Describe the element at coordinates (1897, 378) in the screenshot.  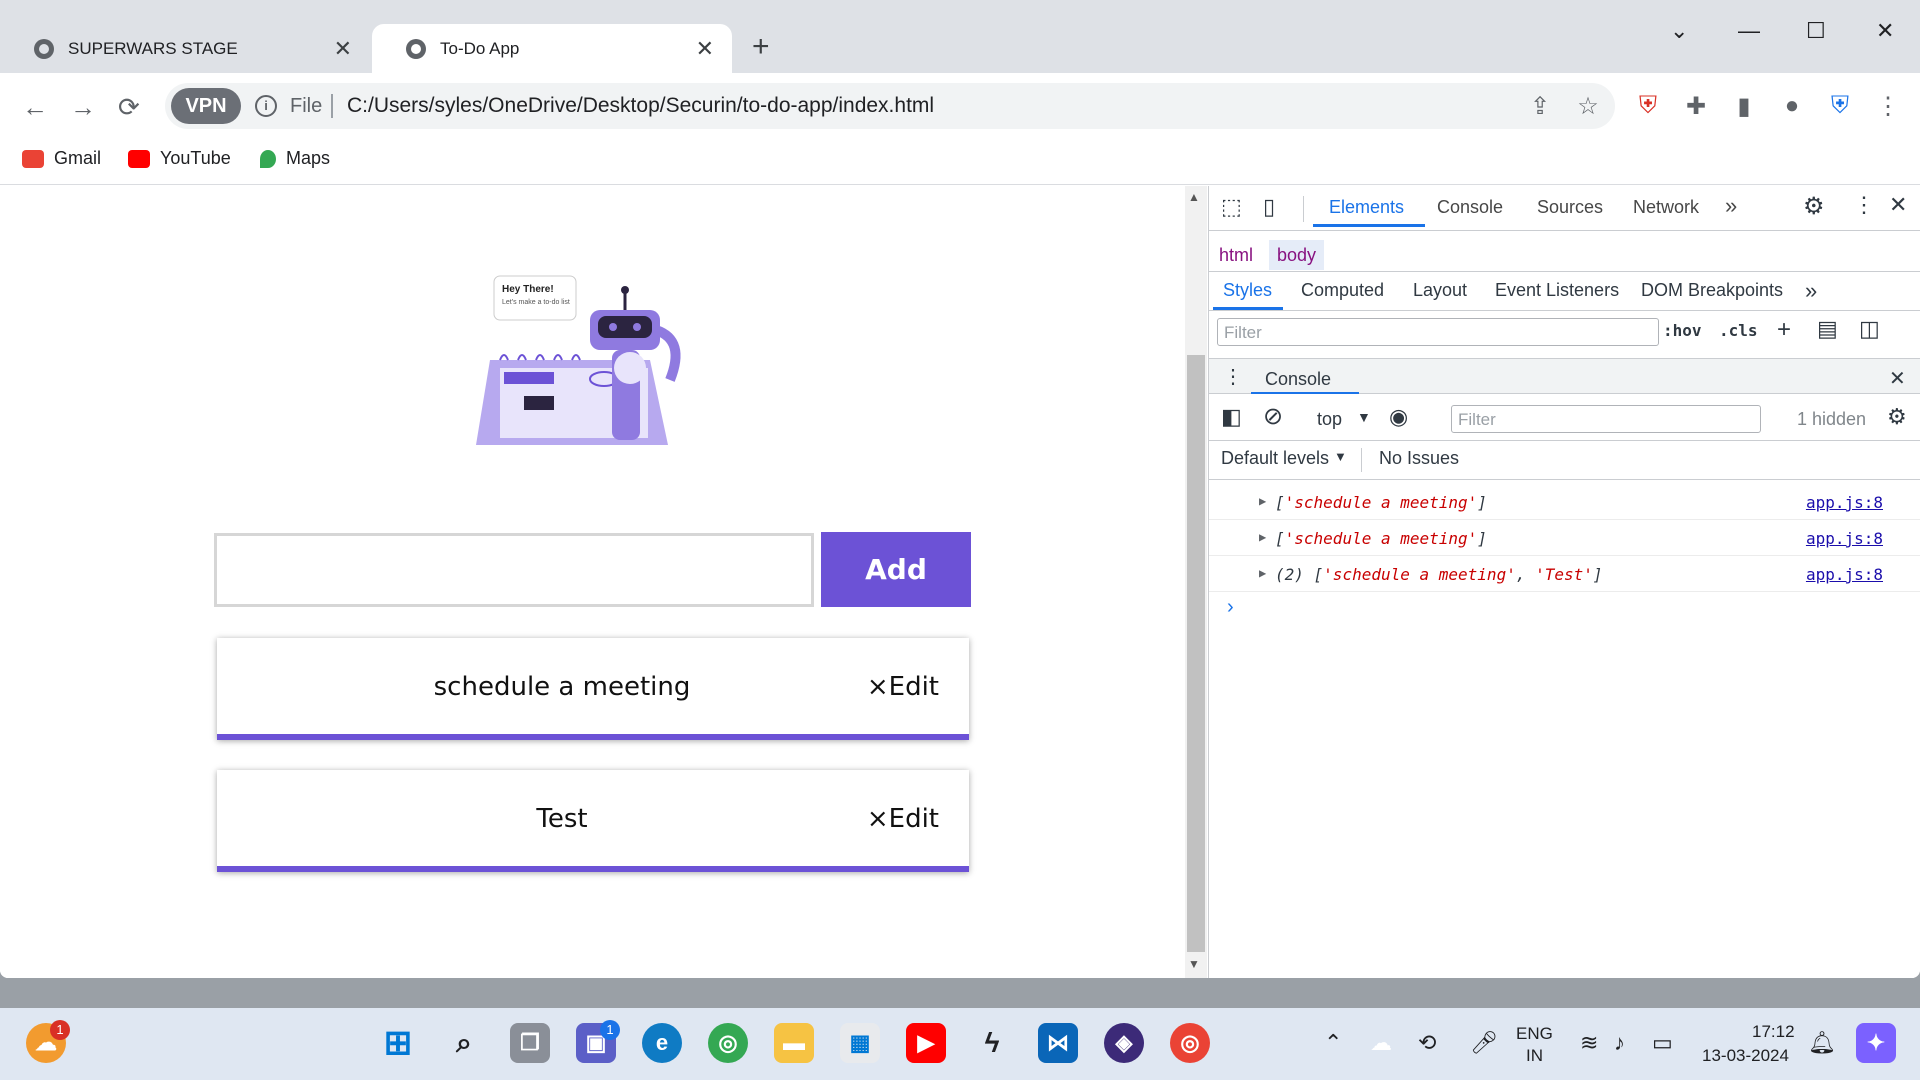
I see `close-drawer-icon: ✕` at that location.